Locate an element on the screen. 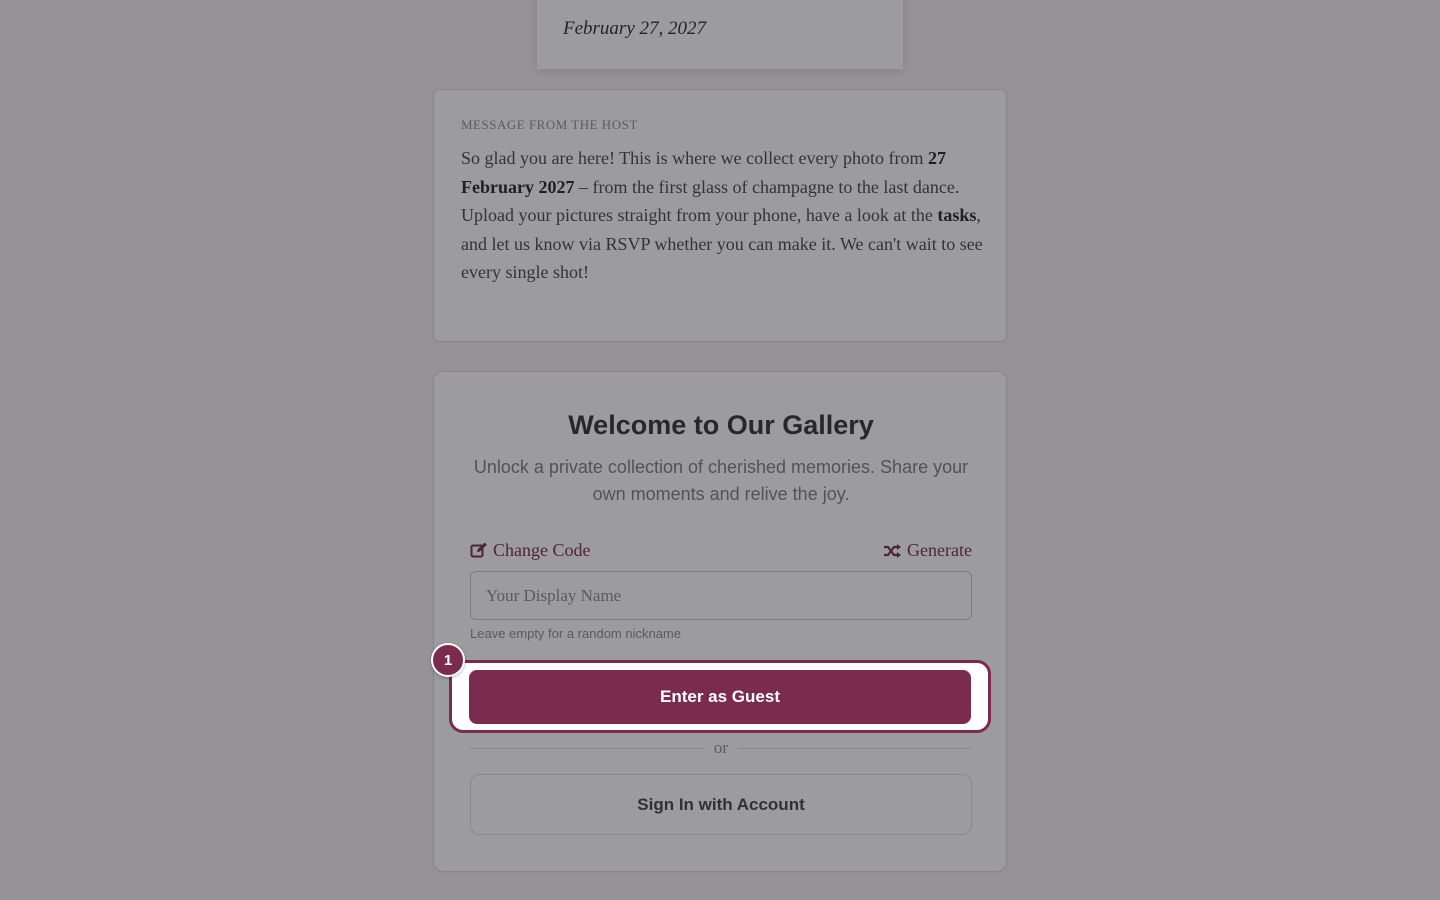  divider-line-right is located at coordinates (854, 748).